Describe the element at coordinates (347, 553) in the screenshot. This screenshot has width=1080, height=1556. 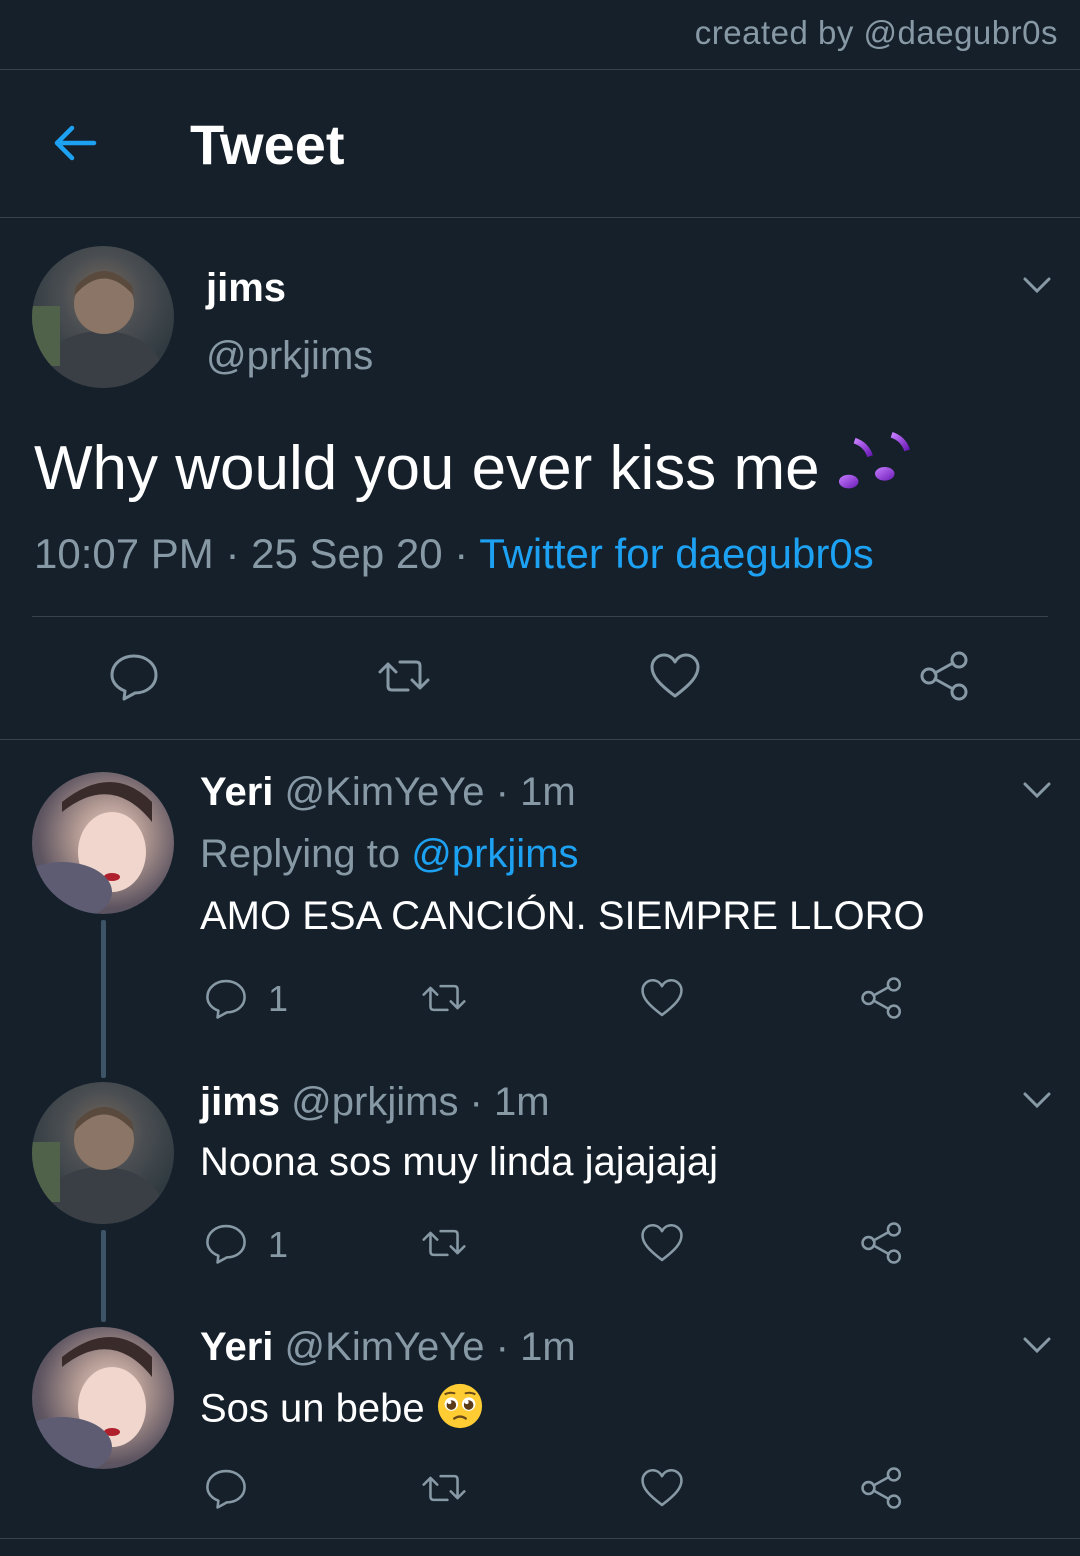
I see `tweet-date: 25 Sep 20` at that location.